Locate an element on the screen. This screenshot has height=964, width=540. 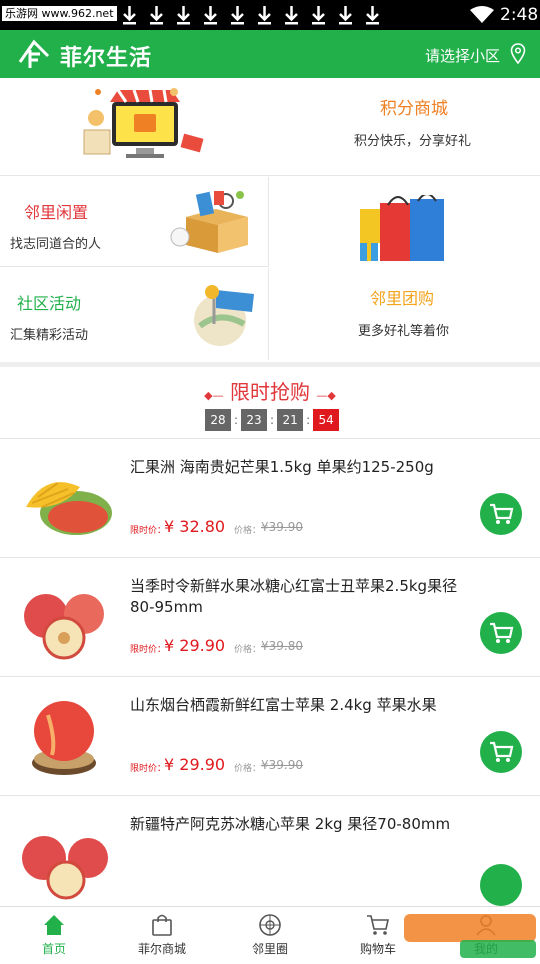
idle-items-subtitle: 找志同道合的人 is located at coordinates (56, 244).